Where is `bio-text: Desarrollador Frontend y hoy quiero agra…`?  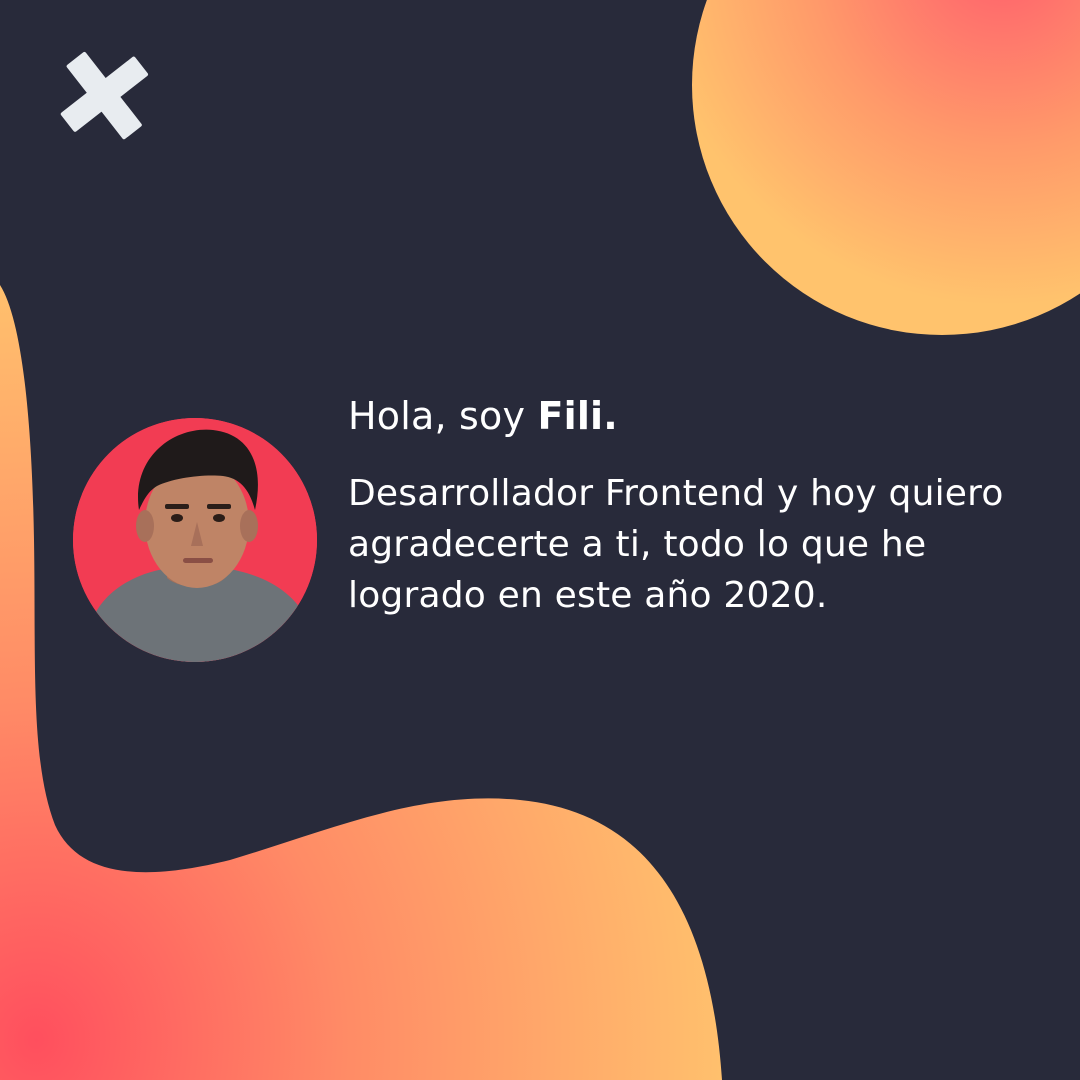
bio-text: Desarrollador Frontend y hoy quiero agra… is located at coordinates (676, 544).